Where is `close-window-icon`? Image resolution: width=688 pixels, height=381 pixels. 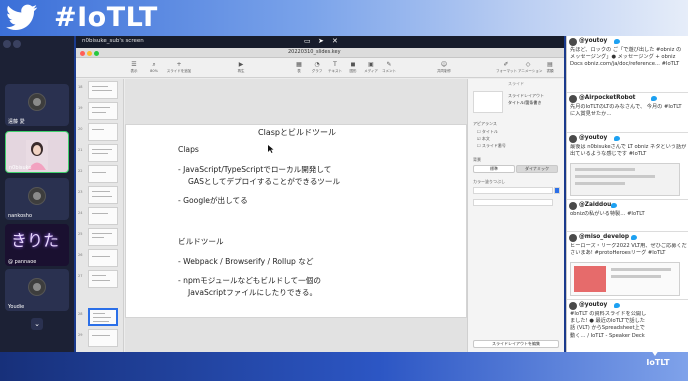 close-window-icon is located at coordinates (82, 53).